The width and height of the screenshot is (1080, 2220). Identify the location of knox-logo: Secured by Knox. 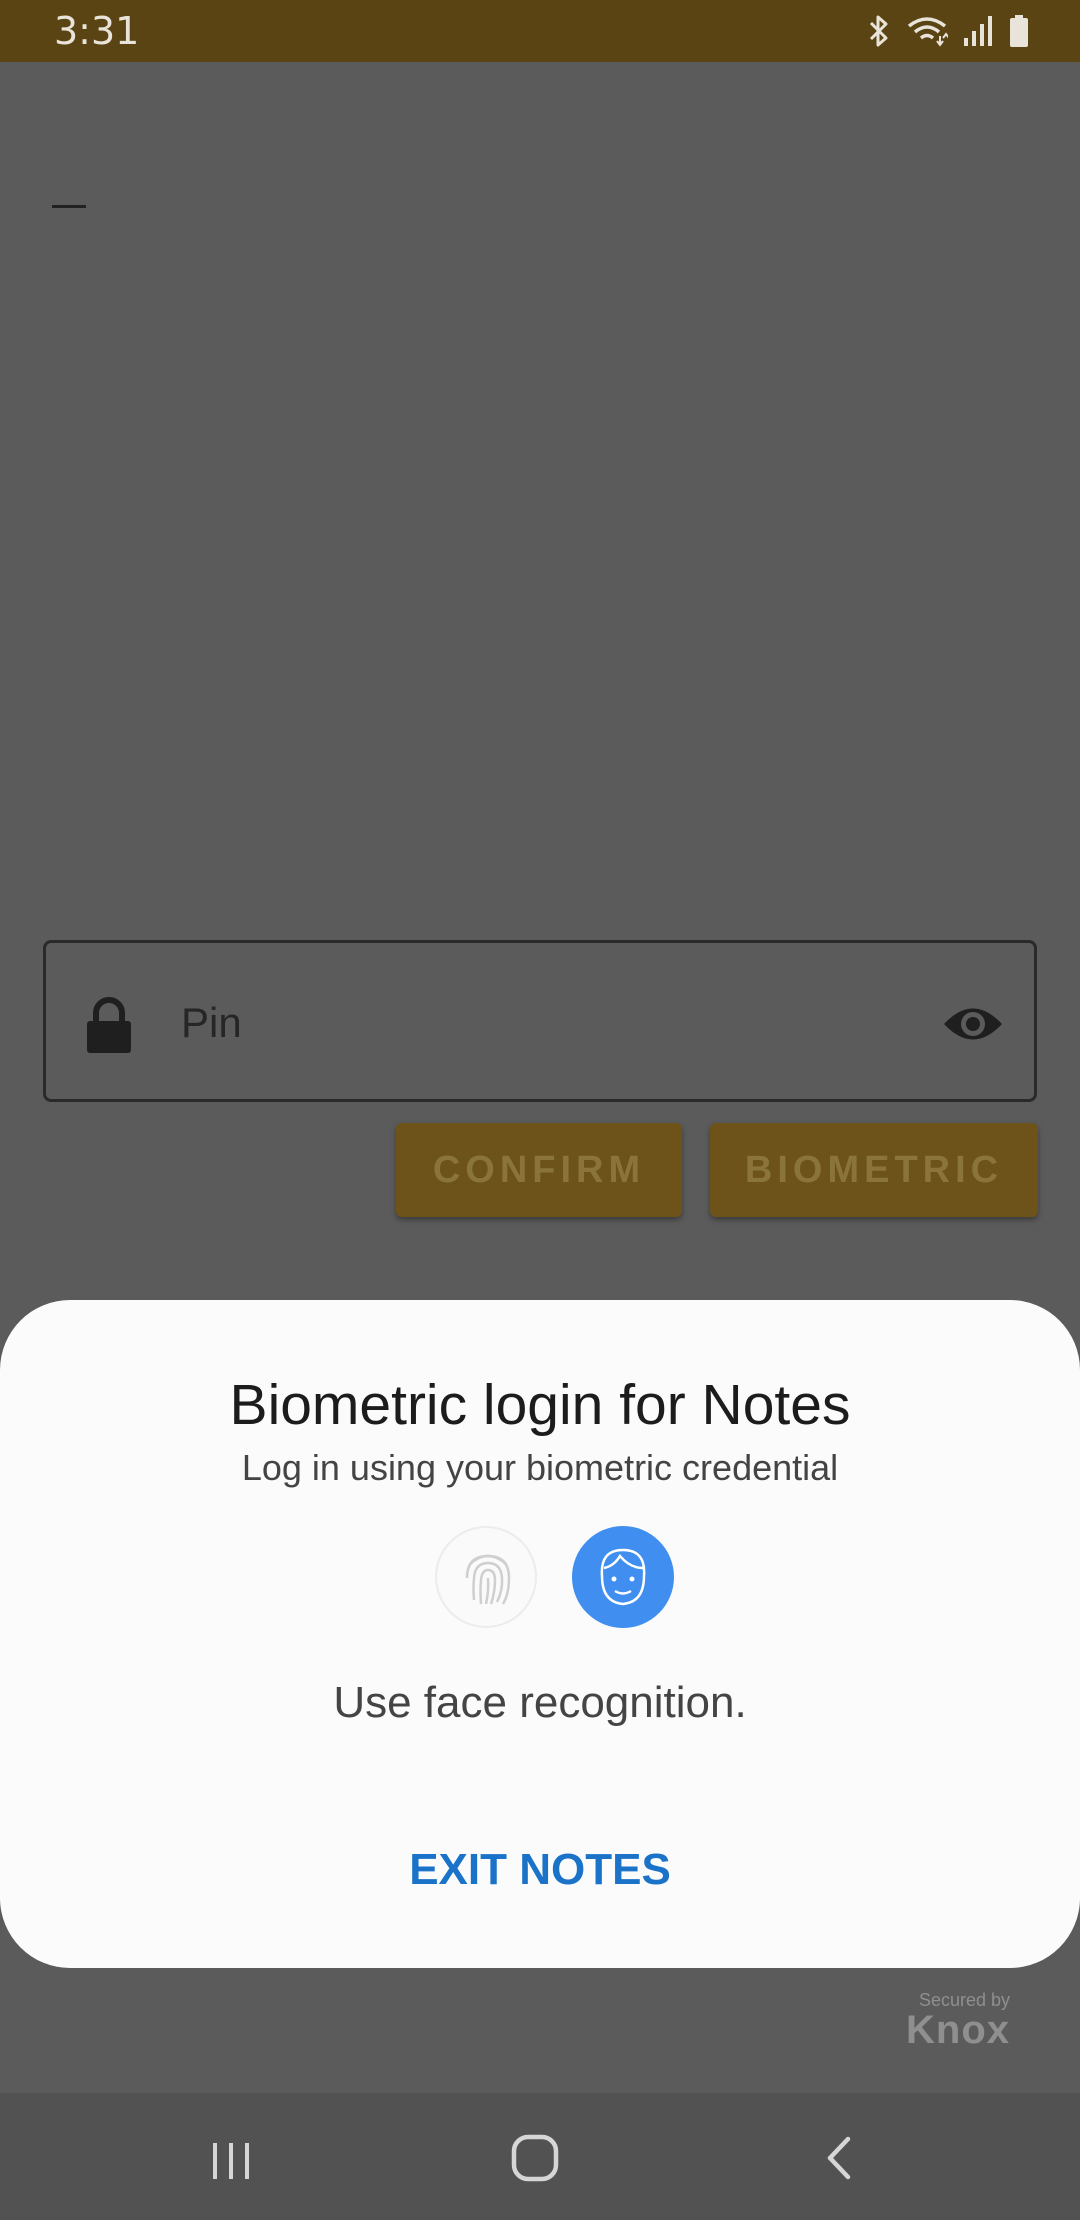
(958, 2020).